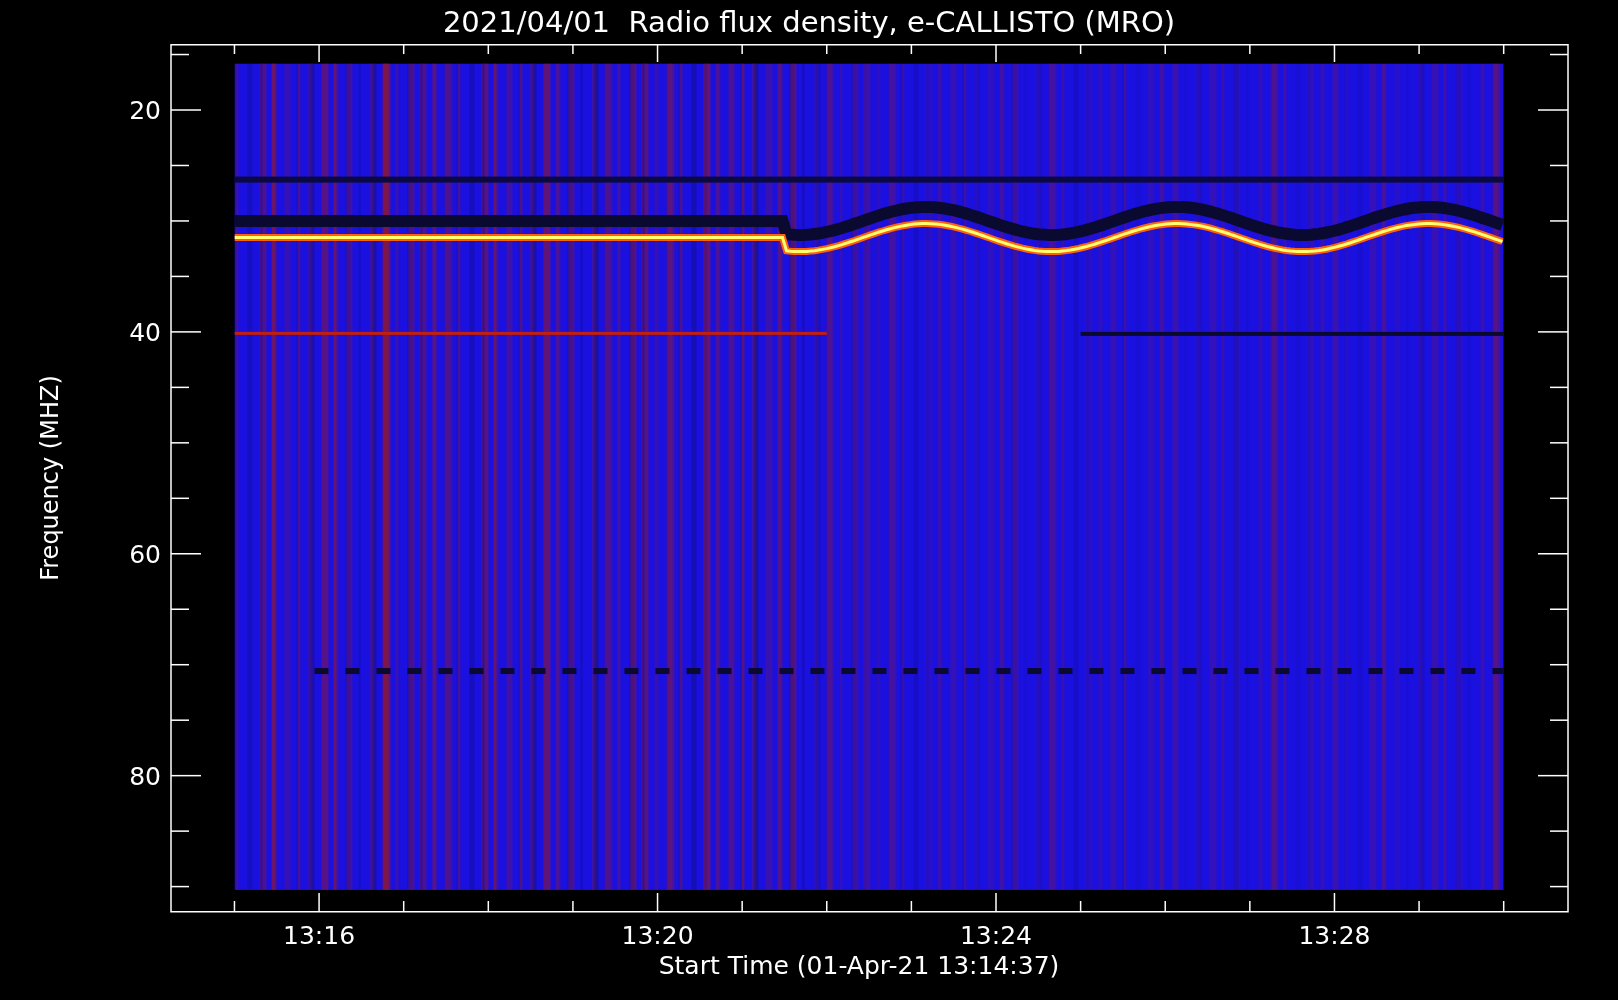  Describe the element at coordinates (1334, 935) in the screenshot. I see `x-tick-label: 13:28` at that location.